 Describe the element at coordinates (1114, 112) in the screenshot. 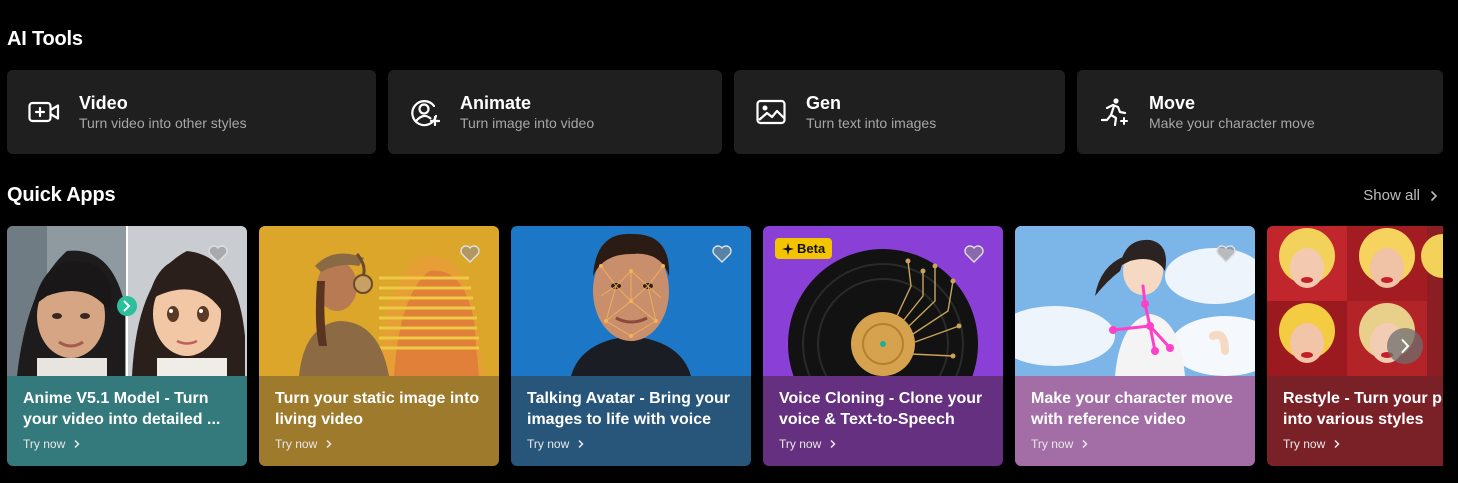

I see `running-person-icon` at that location.